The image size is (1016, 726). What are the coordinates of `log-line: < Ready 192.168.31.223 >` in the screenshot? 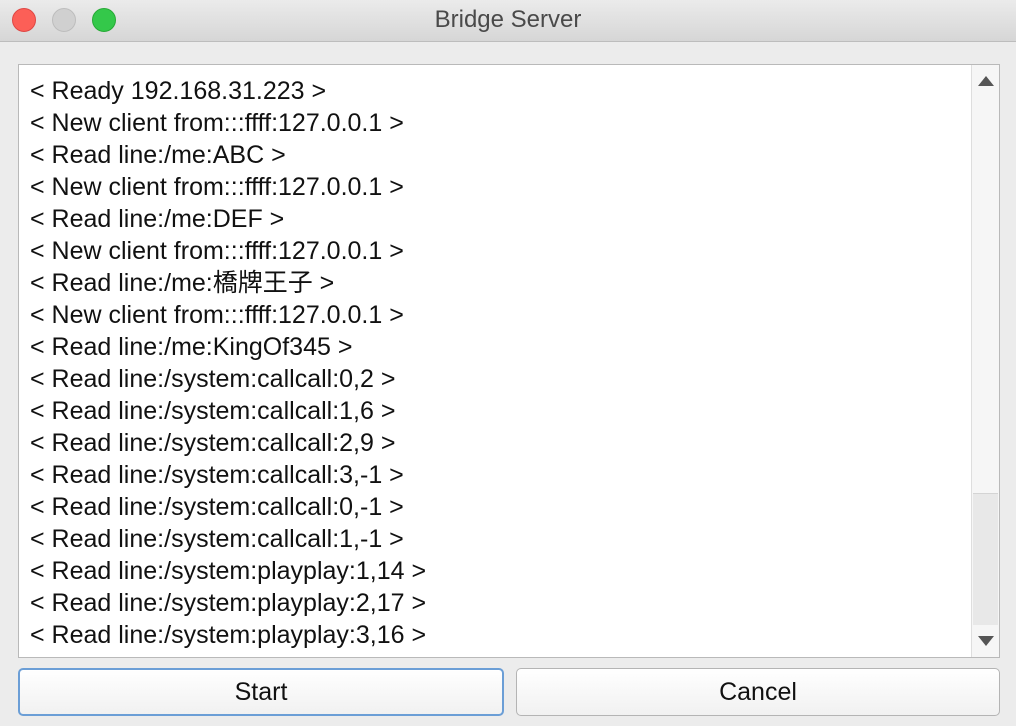 It's located at (178, 91).